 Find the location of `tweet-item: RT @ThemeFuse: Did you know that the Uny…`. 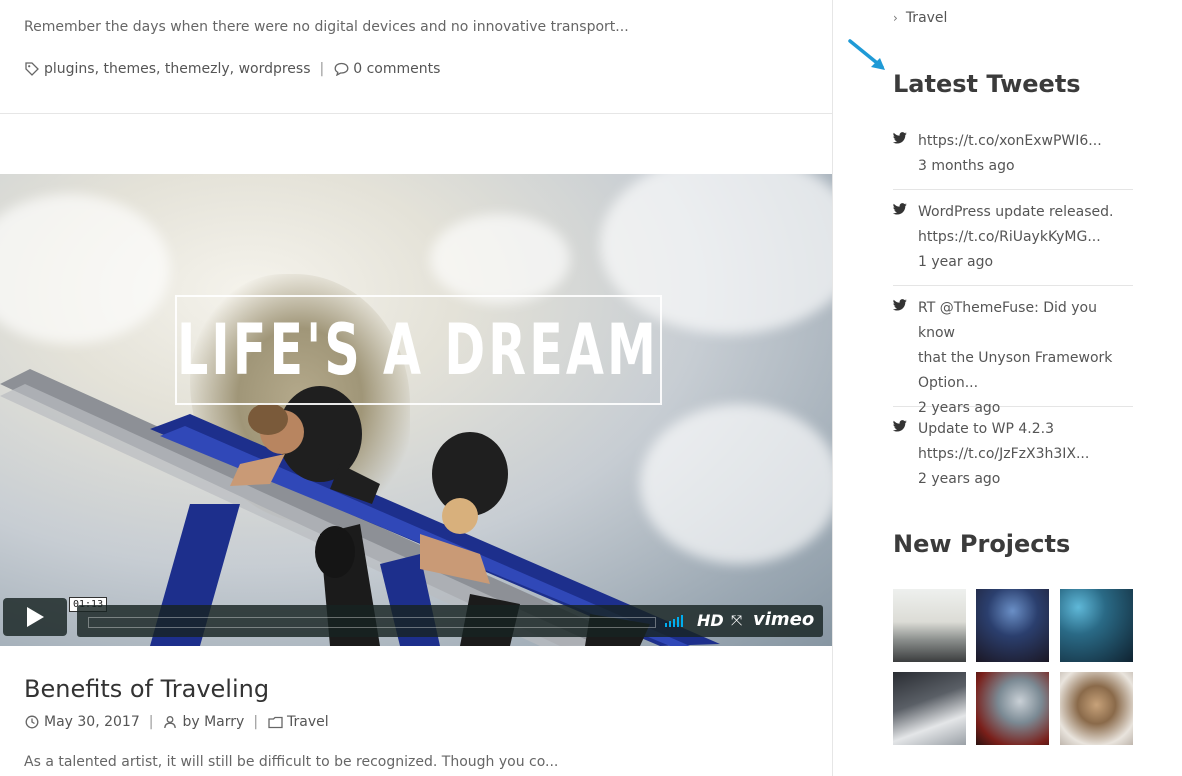

tweet-item: RT @ThemeFuse: Did you know that the Uny… is located at coordinates (1013, 356).